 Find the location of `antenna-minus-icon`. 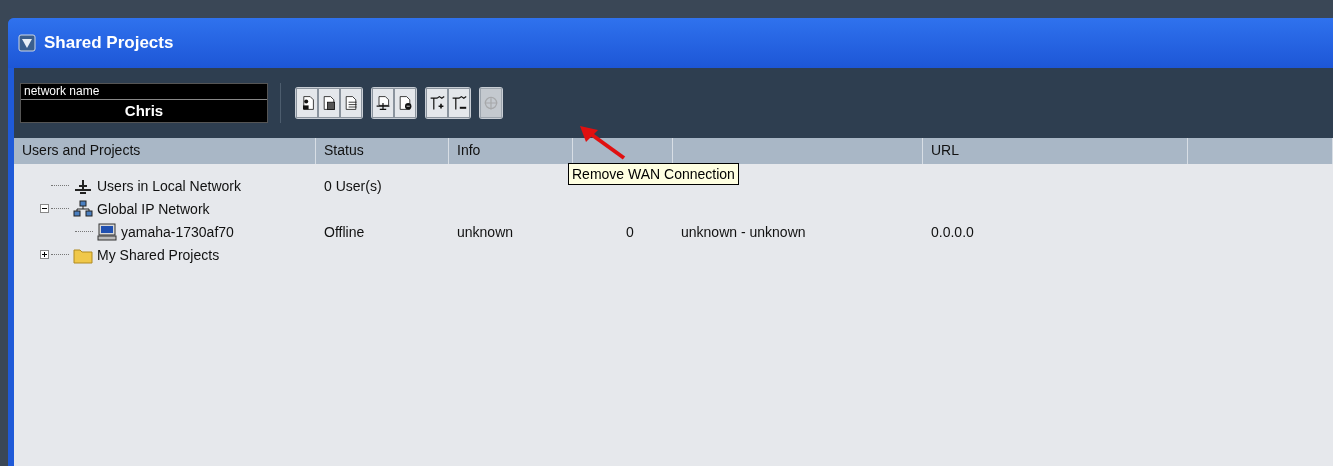

antenna-minus-icon is located at coordinates (459, 103).